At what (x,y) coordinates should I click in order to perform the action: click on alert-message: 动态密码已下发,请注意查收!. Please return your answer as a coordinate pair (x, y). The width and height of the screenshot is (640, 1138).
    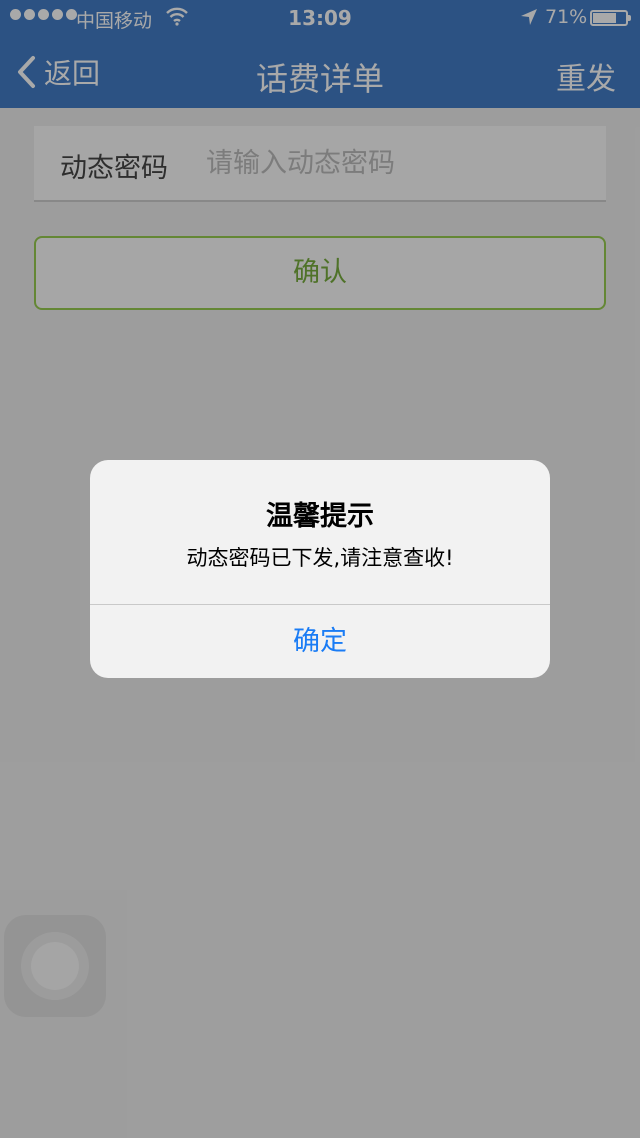
    Looking at the image, I should click on (320, 558).